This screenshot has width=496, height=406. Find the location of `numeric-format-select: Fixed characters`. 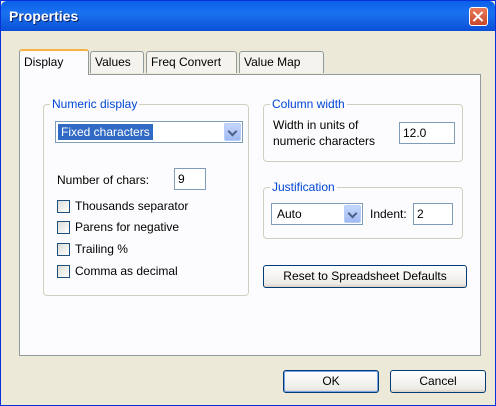

numeric-format-select: Fixed characters is located at coordinates (149, 132).